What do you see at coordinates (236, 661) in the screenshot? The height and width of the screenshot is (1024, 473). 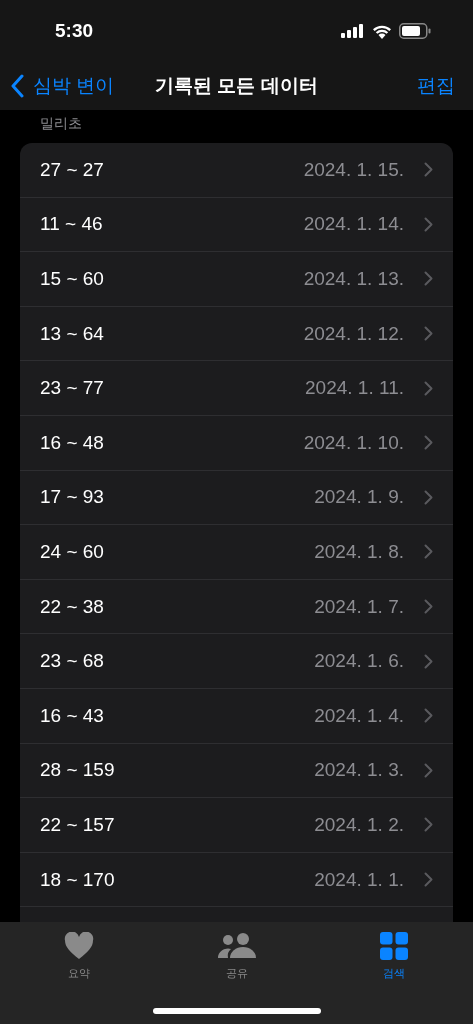 I see `data-row: 23 ~ 68 2024. 1. 6.` at bounding box center [236, 661].